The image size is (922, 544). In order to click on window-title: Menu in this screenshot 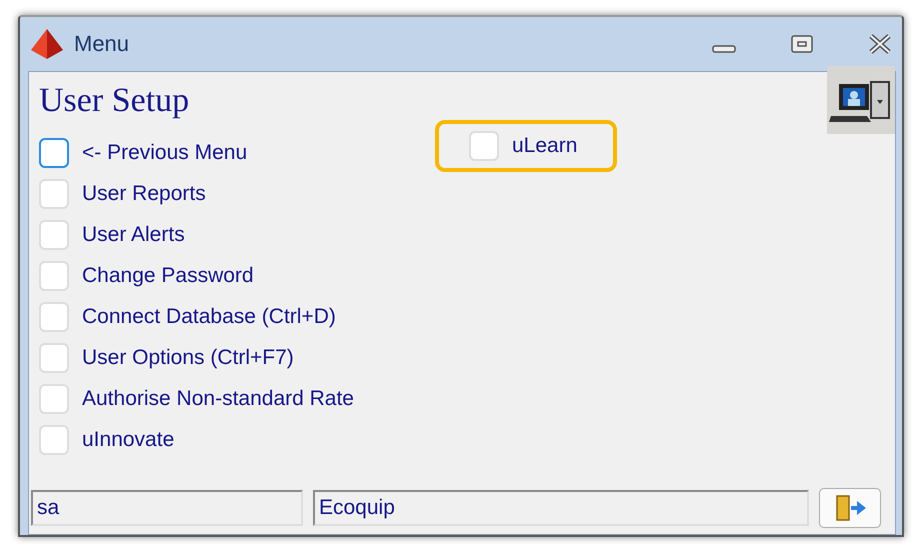, I will do `click(102, 44)`.